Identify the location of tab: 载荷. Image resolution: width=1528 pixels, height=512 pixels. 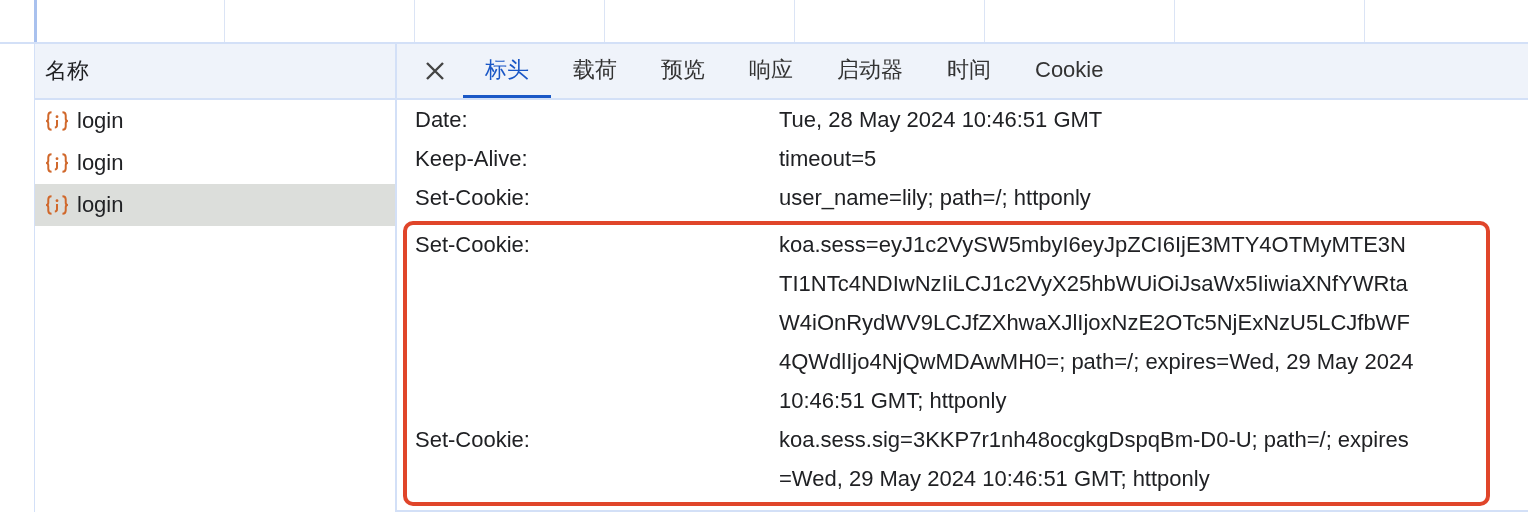
(595, 71).